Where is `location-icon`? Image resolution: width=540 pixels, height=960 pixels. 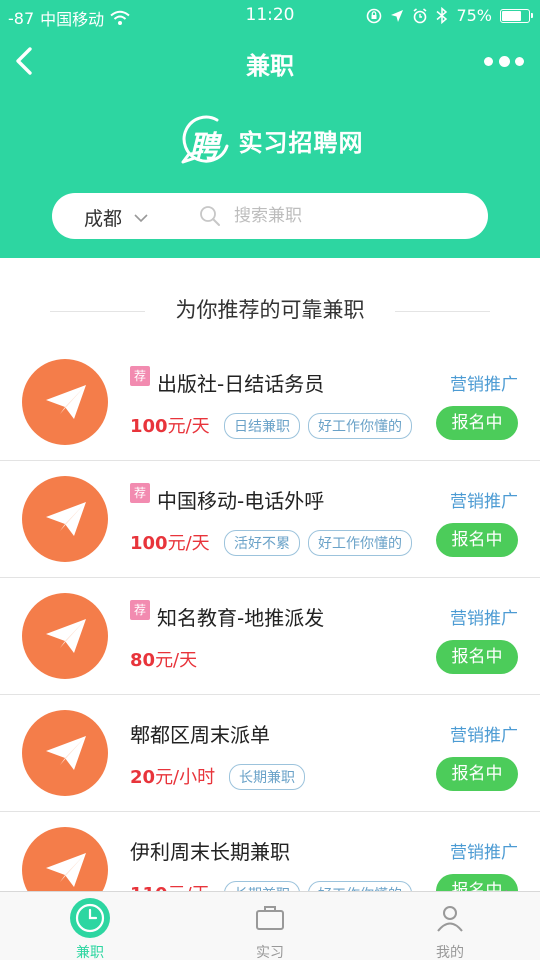
location-icon is located at coordinates (397, 15).